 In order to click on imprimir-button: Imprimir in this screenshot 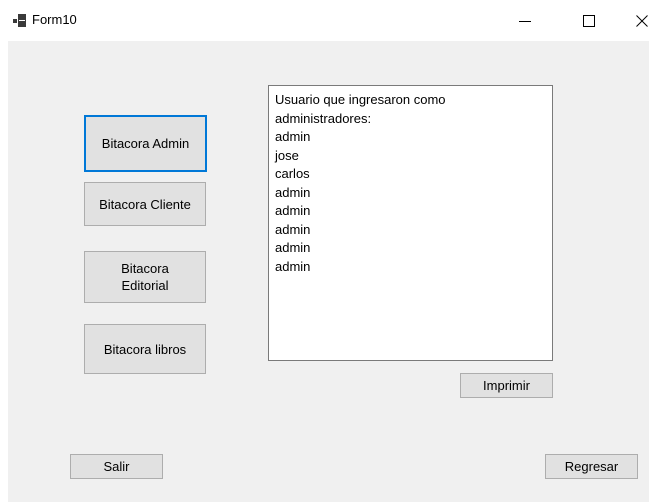, I will do `click(506, 385)`.